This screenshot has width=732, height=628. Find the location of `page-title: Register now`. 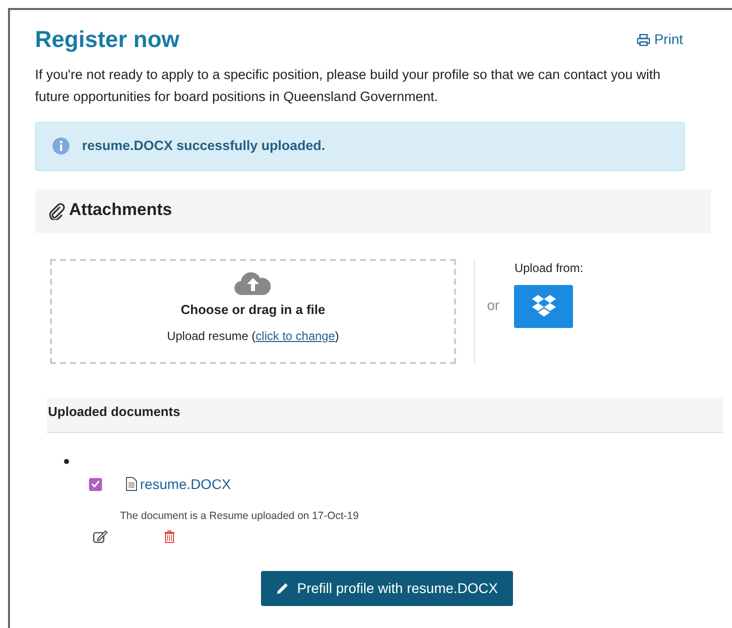

page-title: Register now is located at coordinates (107, 40).